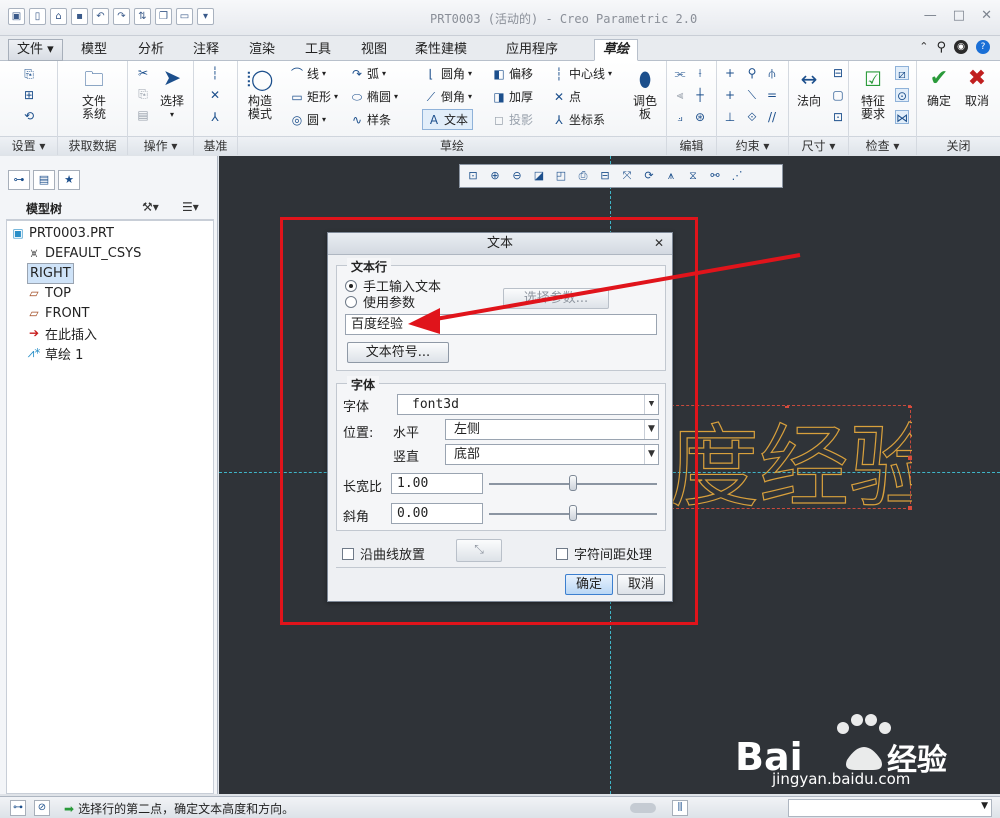  I want to click on search-icon: ⚲, so click(941, 47).